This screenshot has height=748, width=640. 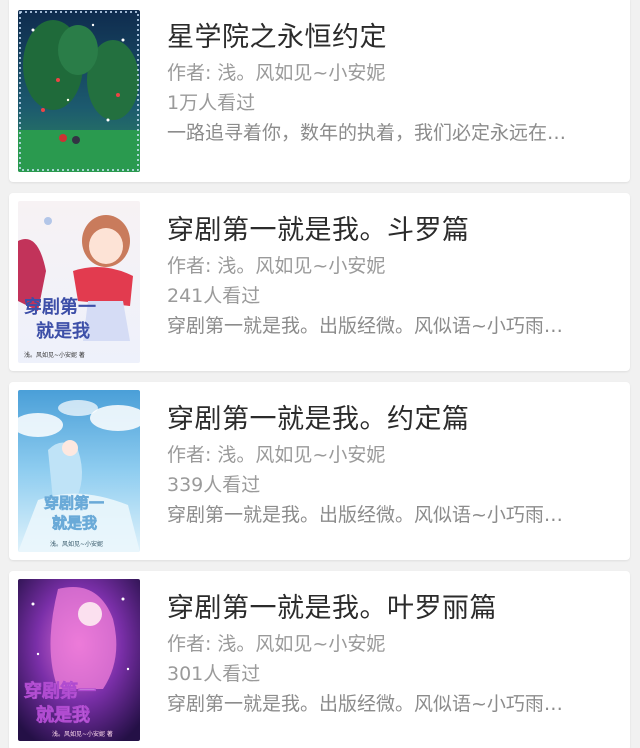 I want to click on book-title: 穿剧第一就是我。斗罗篇, so click(x=391, y=231).